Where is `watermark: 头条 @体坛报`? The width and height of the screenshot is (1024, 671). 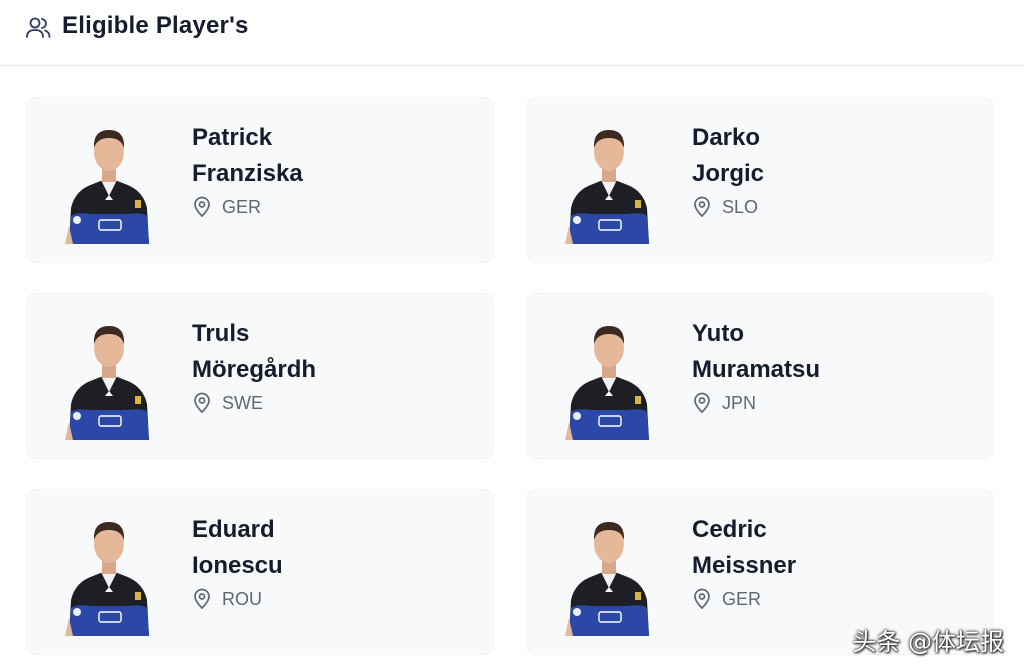 watermark: 头条 @体坛报 is located at coordinates (928, 642).